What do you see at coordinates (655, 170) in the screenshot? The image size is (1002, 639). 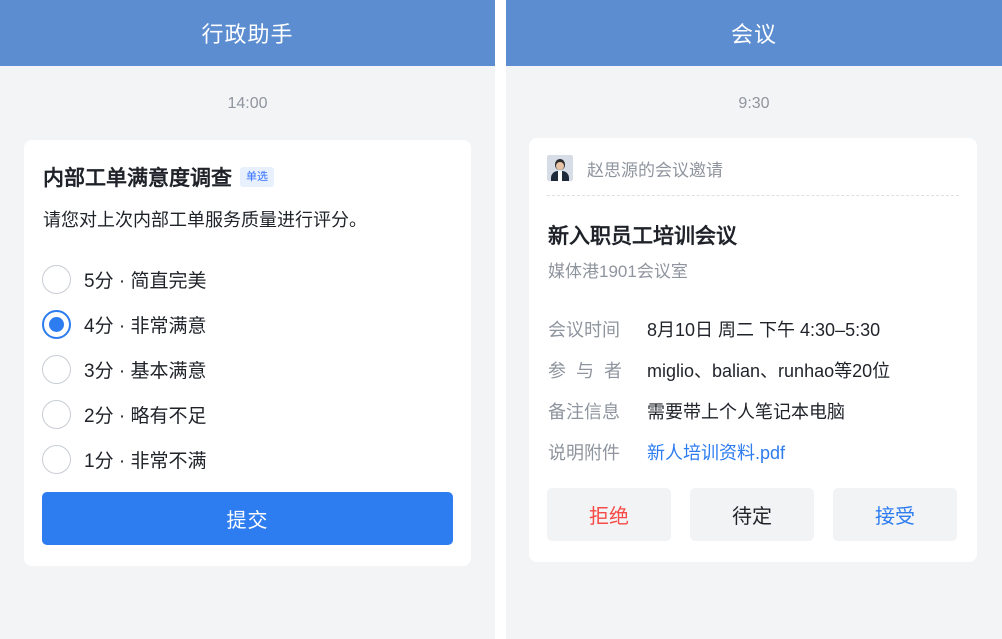 I see `invite-from: 赵思源的会议邀请` at bounding box center [655, 170].